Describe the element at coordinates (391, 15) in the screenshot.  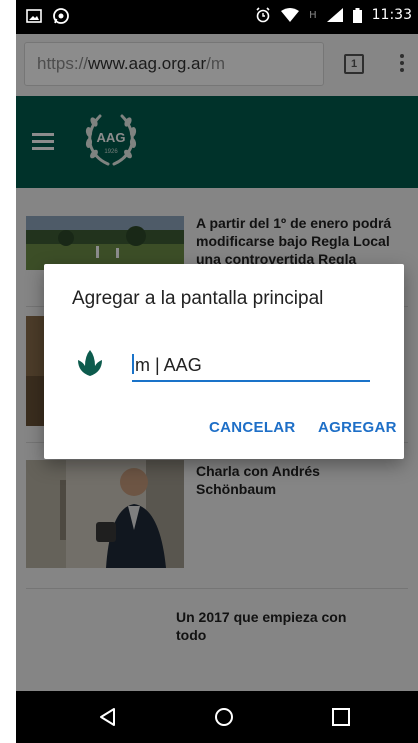
I see `clock: 11:33` at that location.